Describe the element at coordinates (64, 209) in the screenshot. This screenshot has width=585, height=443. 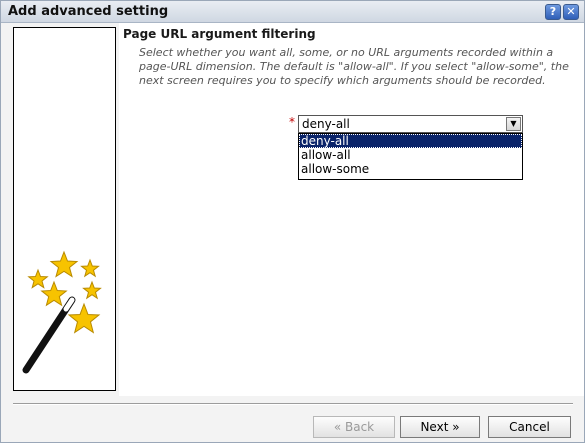
I see `wizard-graphic-panel` at that location.